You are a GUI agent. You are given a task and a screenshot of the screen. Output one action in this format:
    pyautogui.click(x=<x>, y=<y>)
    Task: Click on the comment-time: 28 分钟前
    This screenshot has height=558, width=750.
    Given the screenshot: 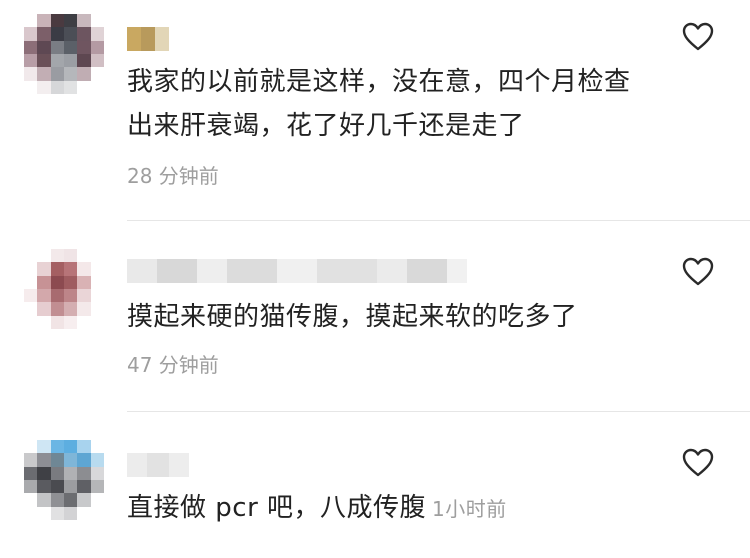 What is the action you would take?
    pyautogui.click(x=173, y=176)
    